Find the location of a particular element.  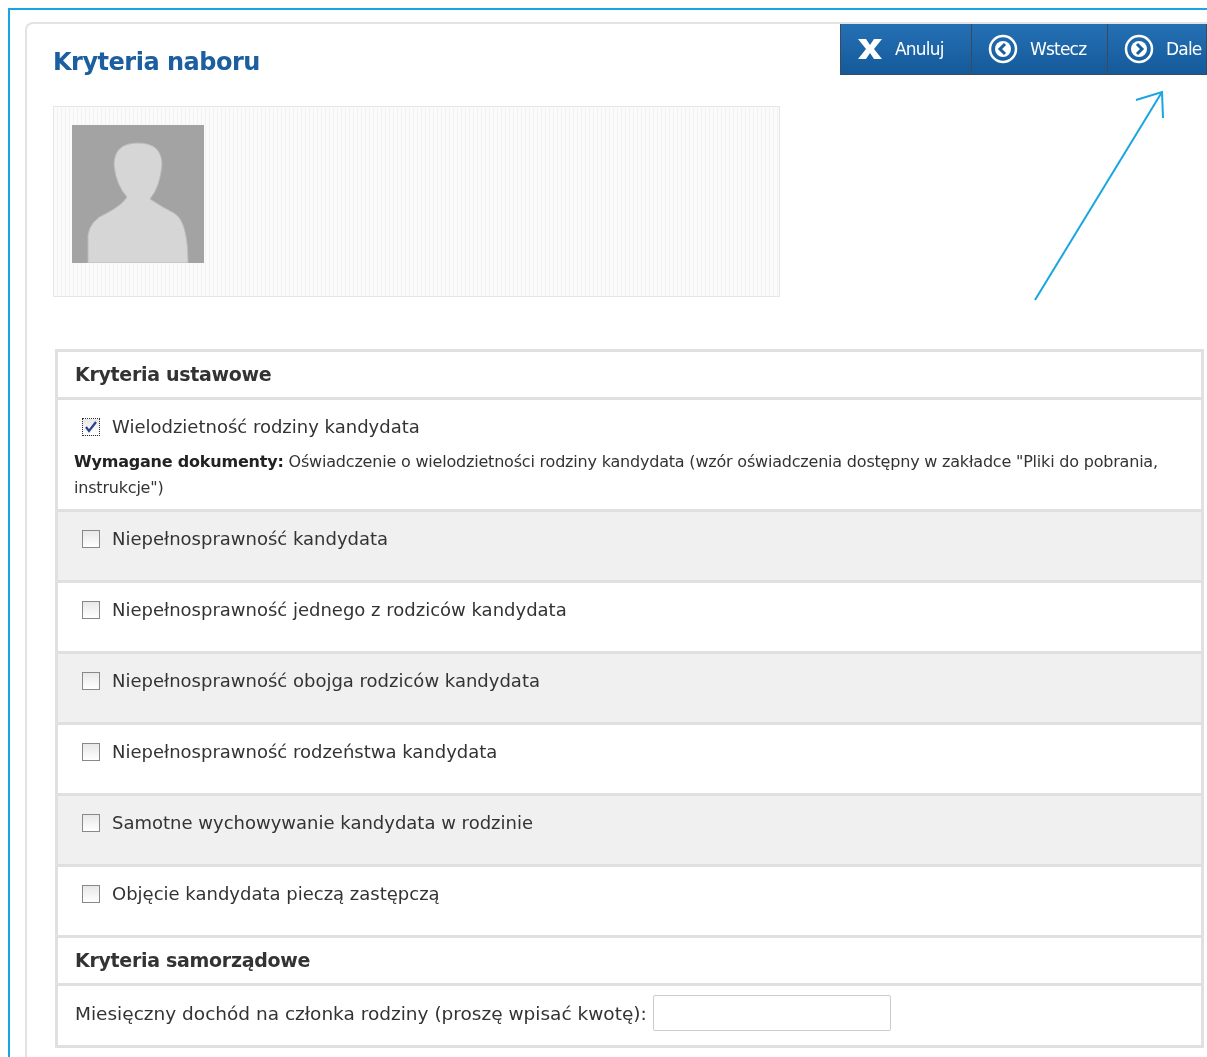

back-button: Wstecz is located at coordinates (1039, 49).